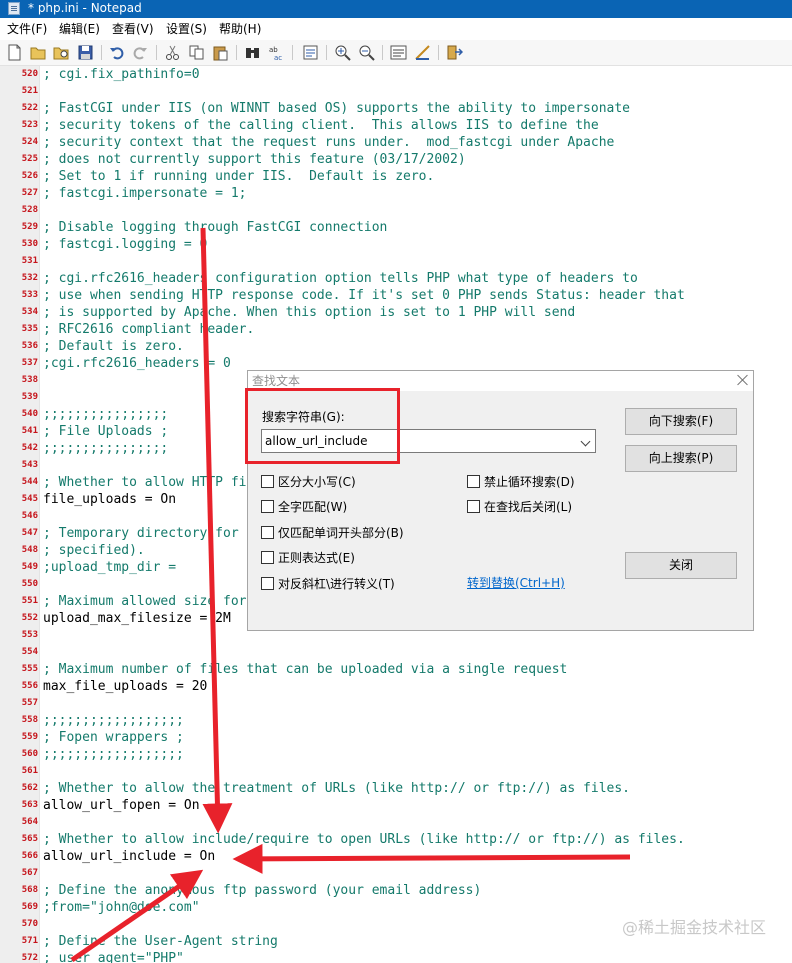 This screenshot has height=963, width=792. What do you see at coordinates (137, 618) in the screenshot?
I see `line-text: upload_max_filesize = 2M` at bounding box center [137, 618].